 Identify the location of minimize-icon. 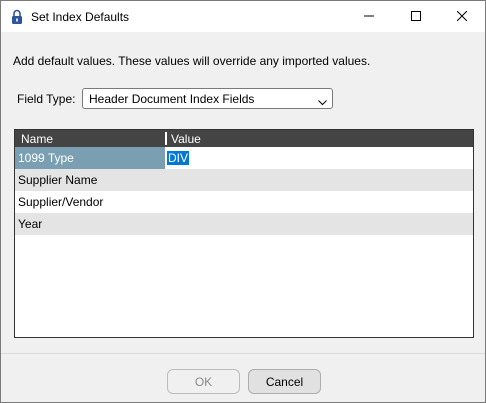
(369, 17).